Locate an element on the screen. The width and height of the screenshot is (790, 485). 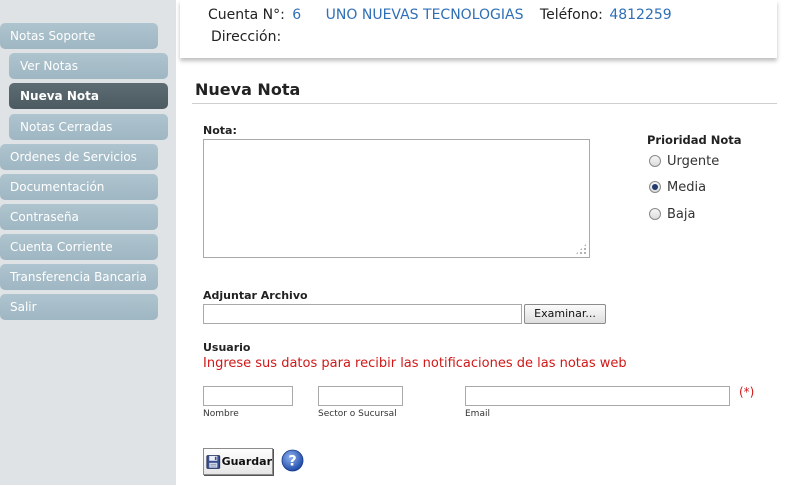
sidebar-item-documentacion: Documentación is located at coordinates (79, 187).